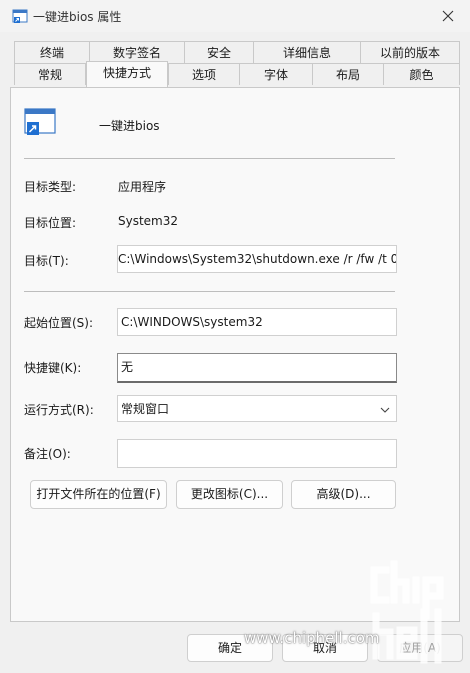 This screenshot has width=470, height=673. Describe the element at coordinates (137, 52) in the screenshot. I see `tab-digital-signatures: 数字签名` at that location.